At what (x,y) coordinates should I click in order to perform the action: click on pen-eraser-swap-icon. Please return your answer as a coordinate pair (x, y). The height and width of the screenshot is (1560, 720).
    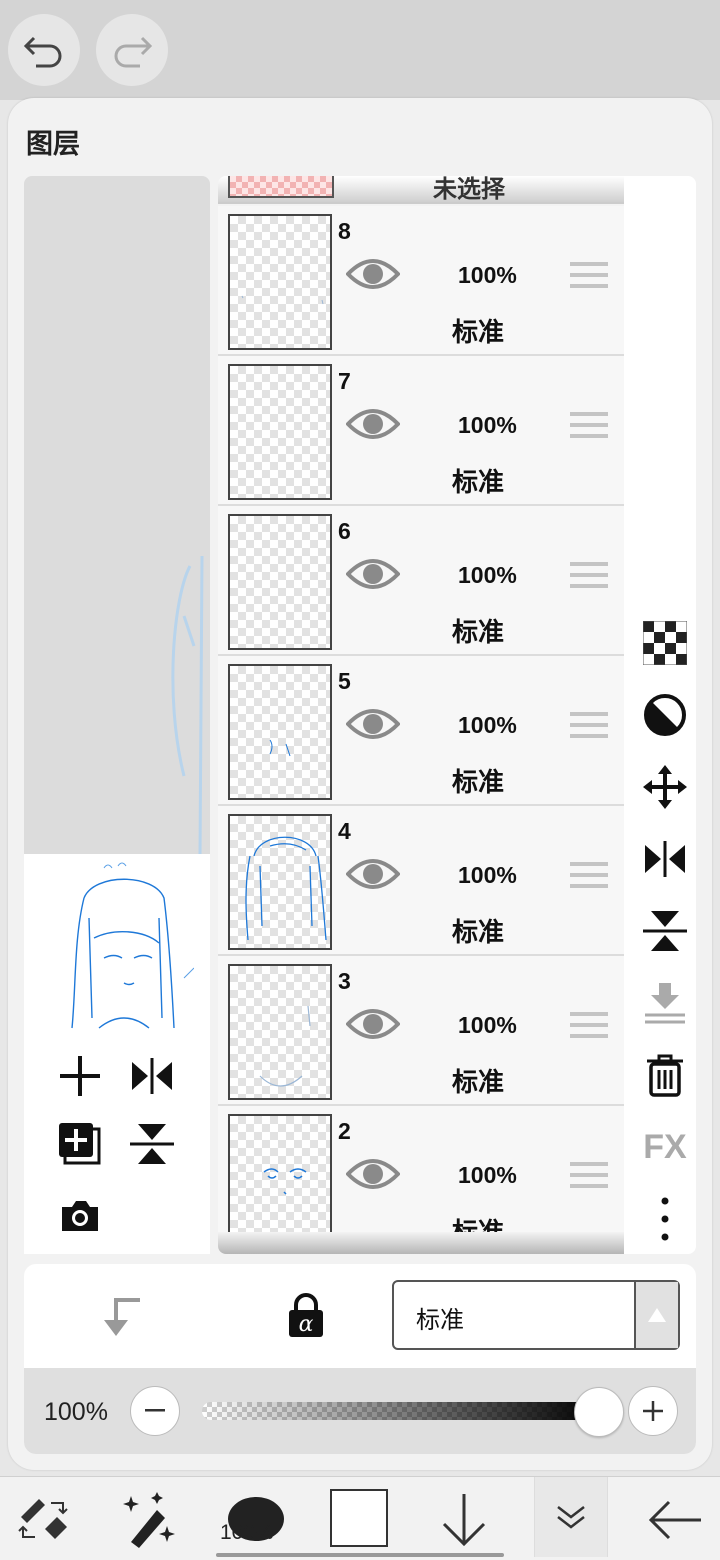
    Looking at the image, I should click on (43, 1519).